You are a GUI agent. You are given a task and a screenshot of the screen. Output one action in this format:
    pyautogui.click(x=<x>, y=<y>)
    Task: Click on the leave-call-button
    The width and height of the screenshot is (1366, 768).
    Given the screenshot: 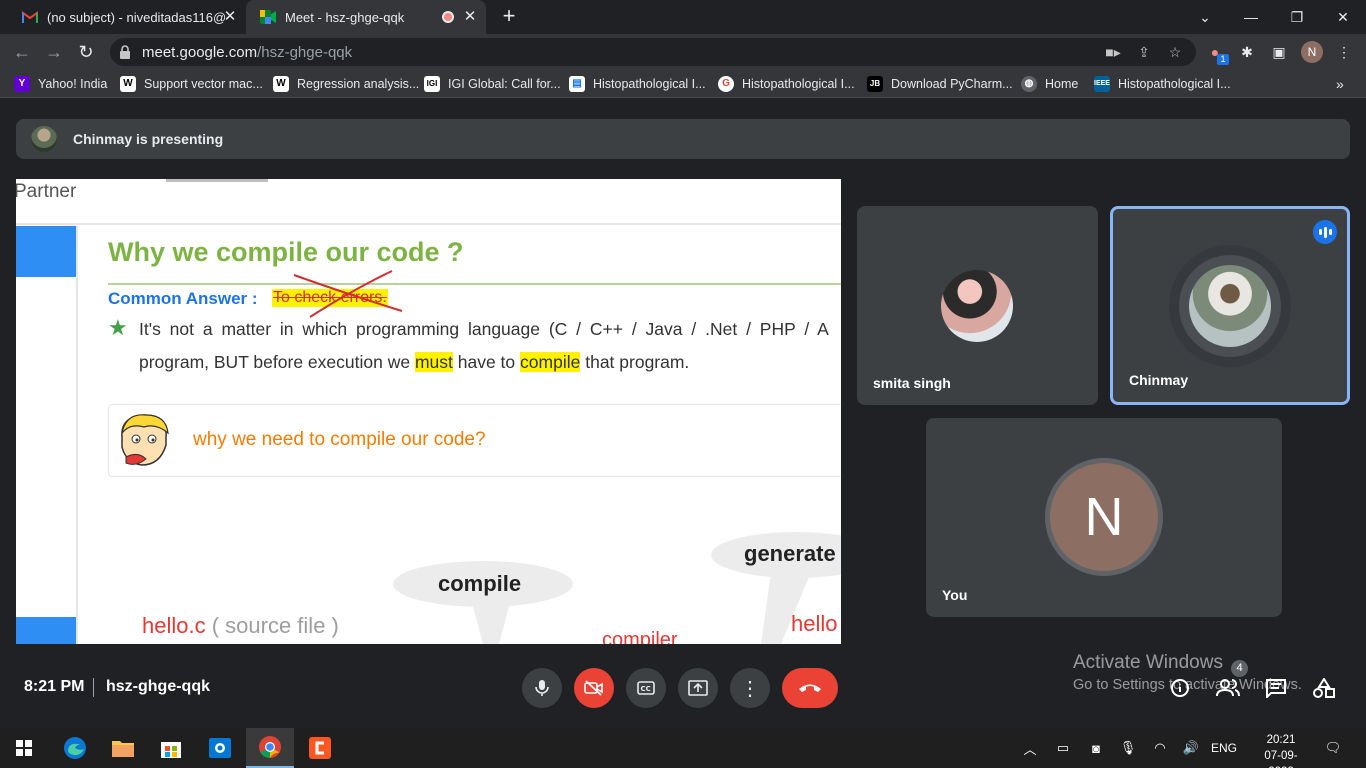 What is the action you would take?
    pyautogui.click(x=810, y=688)
    